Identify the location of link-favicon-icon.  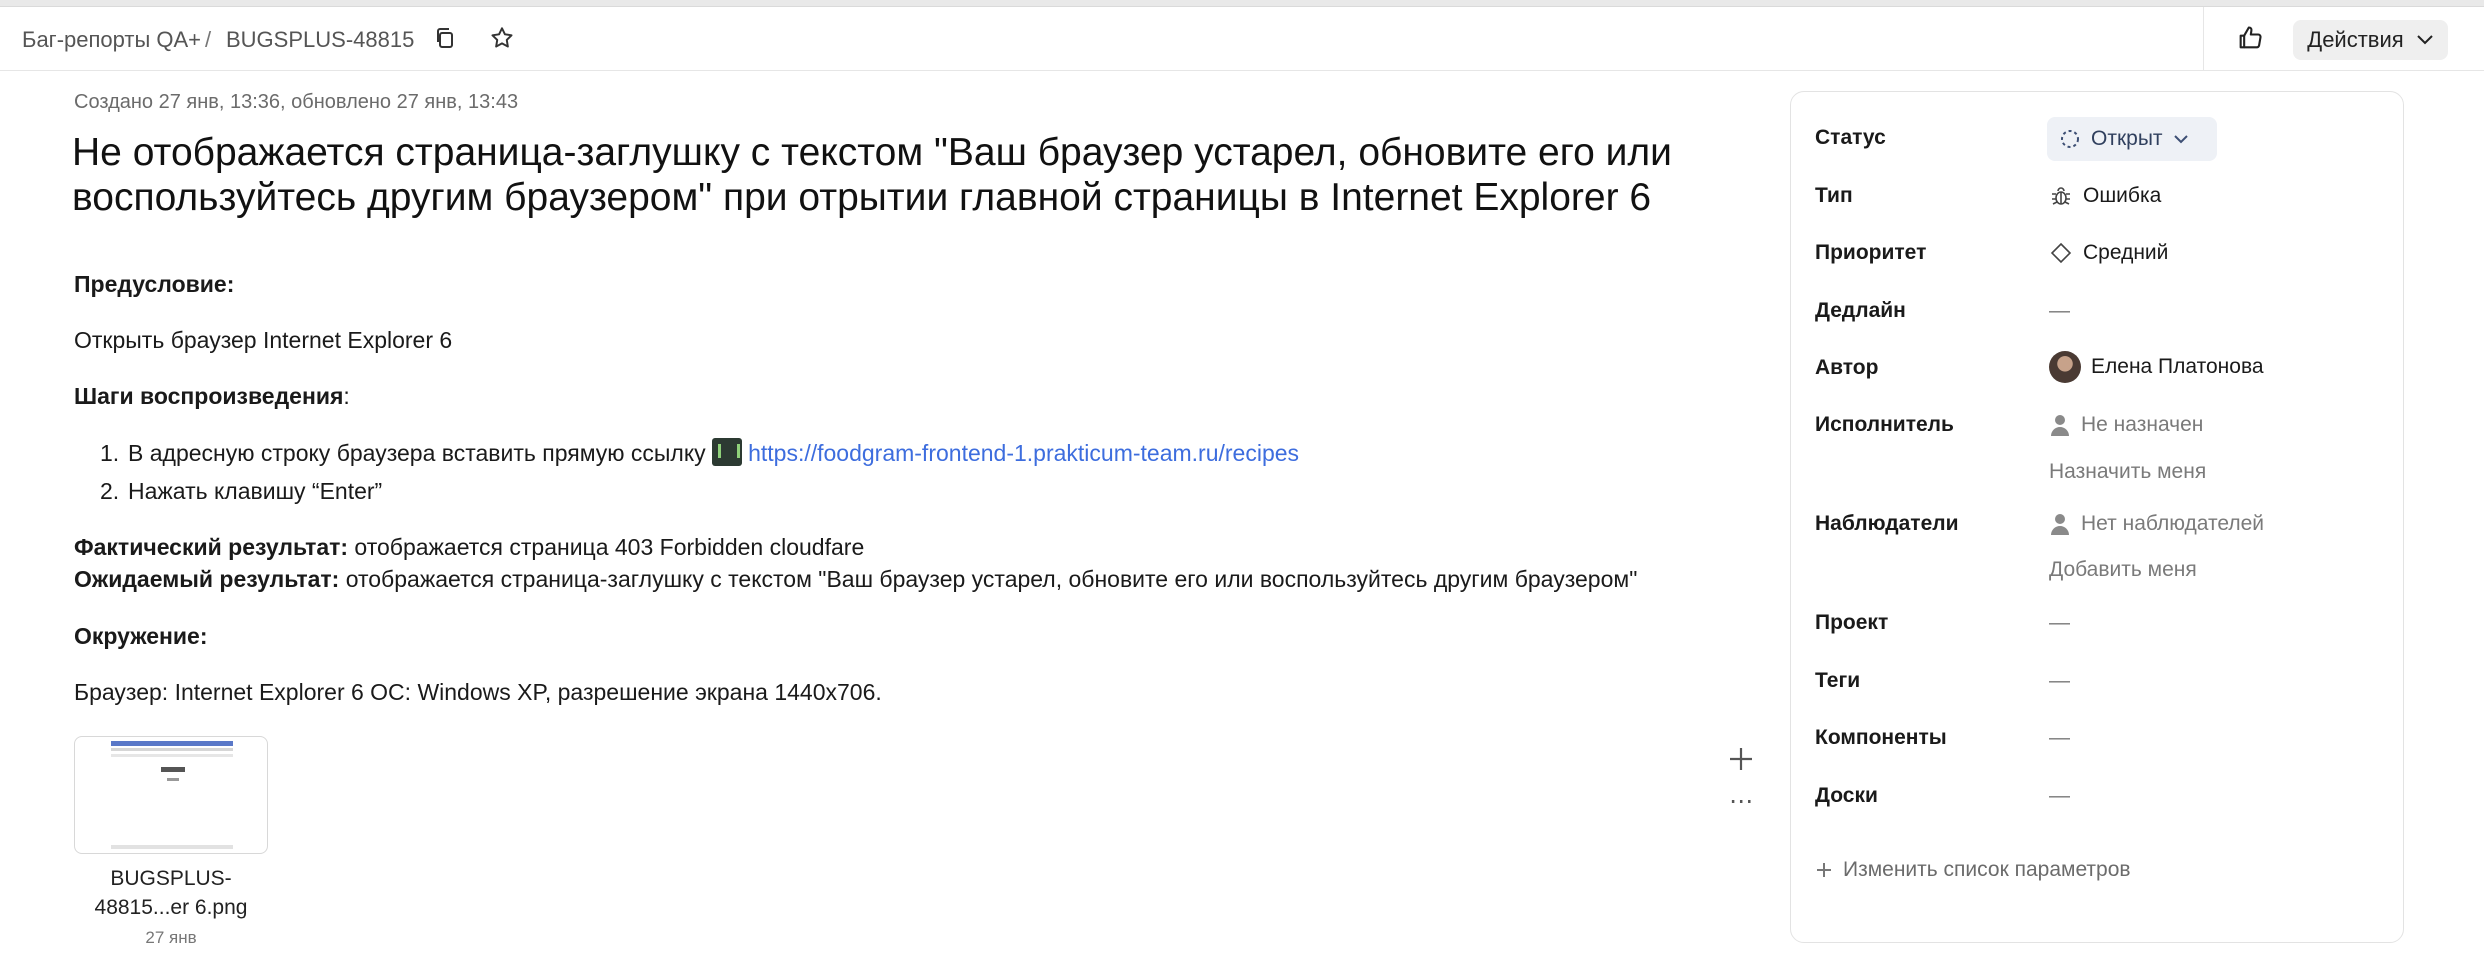
(727, 452).